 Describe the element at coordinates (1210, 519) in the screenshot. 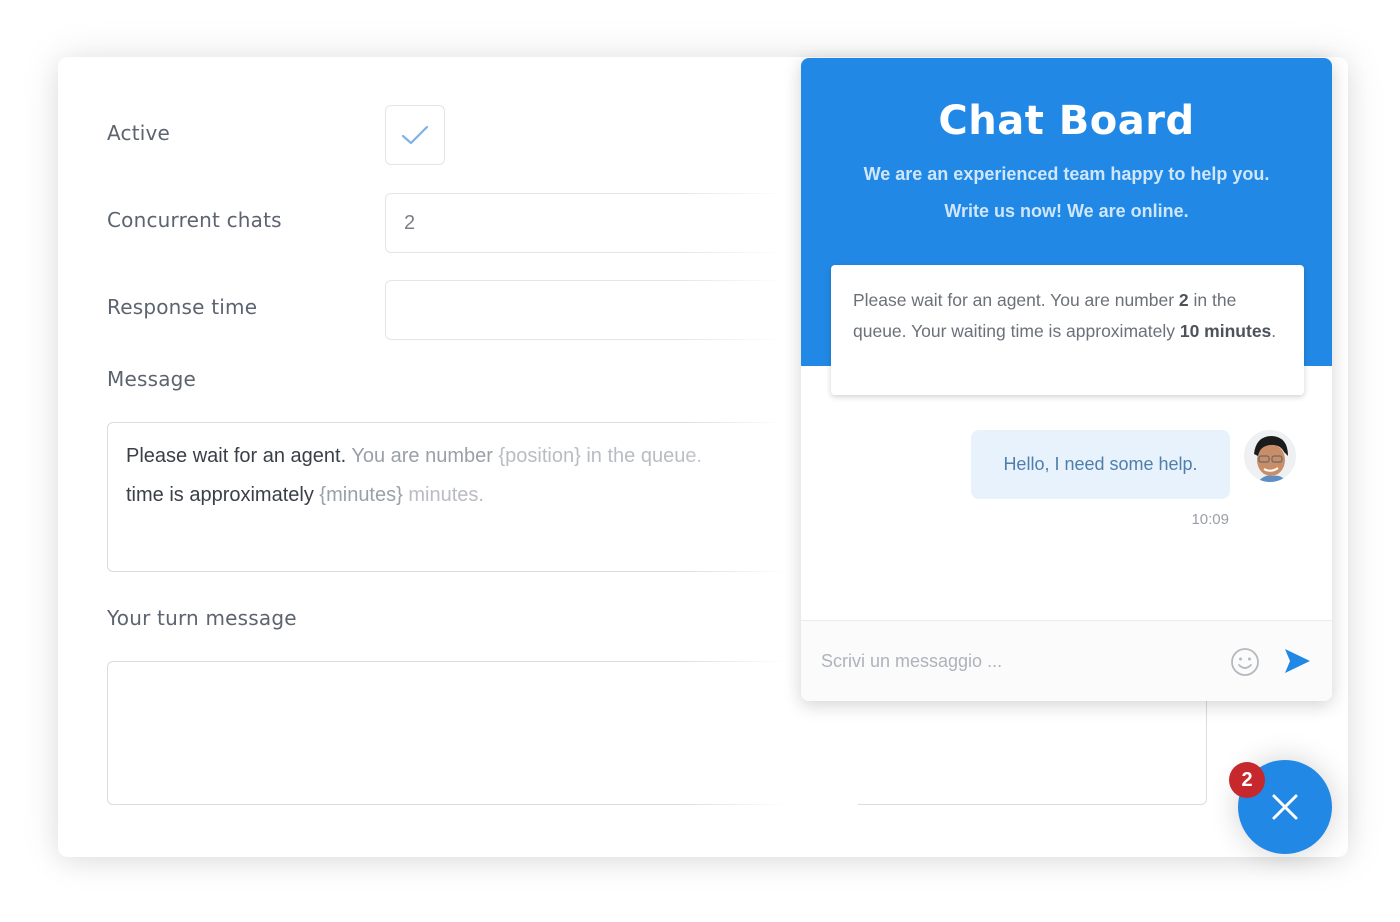

I see `message-time: 10:09` at that location.